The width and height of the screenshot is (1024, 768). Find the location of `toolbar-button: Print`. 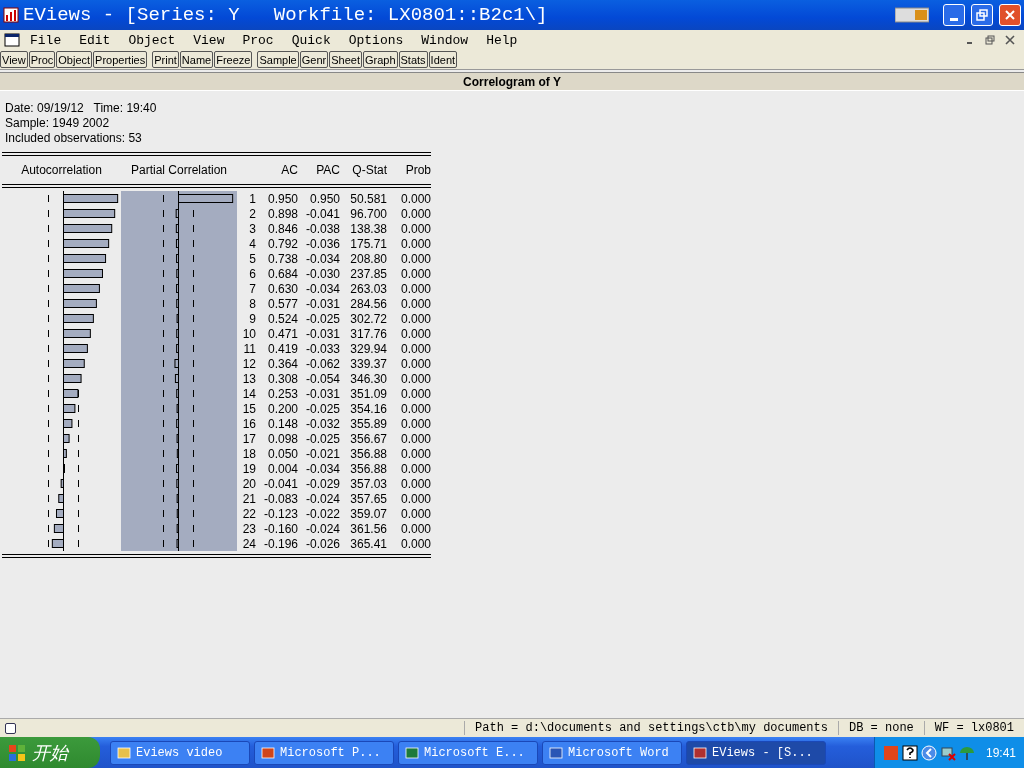

toolbar-button: Print is located at coordinates (165, 59).